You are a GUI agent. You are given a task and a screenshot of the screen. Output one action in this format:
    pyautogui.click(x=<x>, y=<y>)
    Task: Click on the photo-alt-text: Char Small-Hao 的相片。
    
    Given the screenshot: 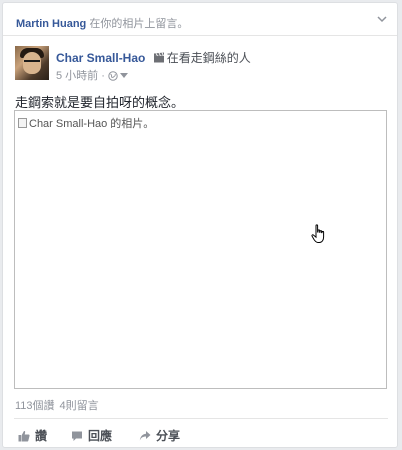 What is the action you would take?
    pyautogui.click(x=86, y=123)
    